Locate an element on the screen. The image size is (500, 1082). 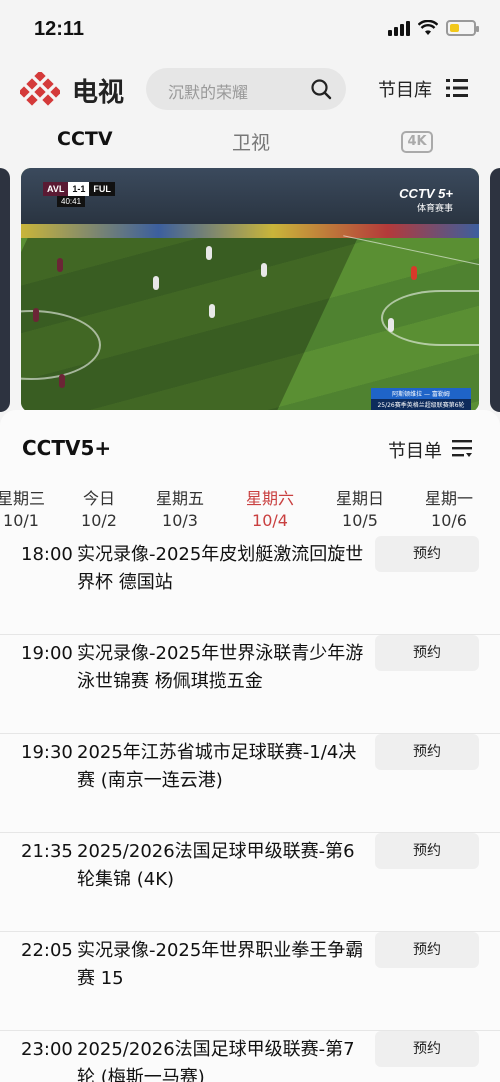
day-weekday: 星期一 is located at coordinates (448, 498).